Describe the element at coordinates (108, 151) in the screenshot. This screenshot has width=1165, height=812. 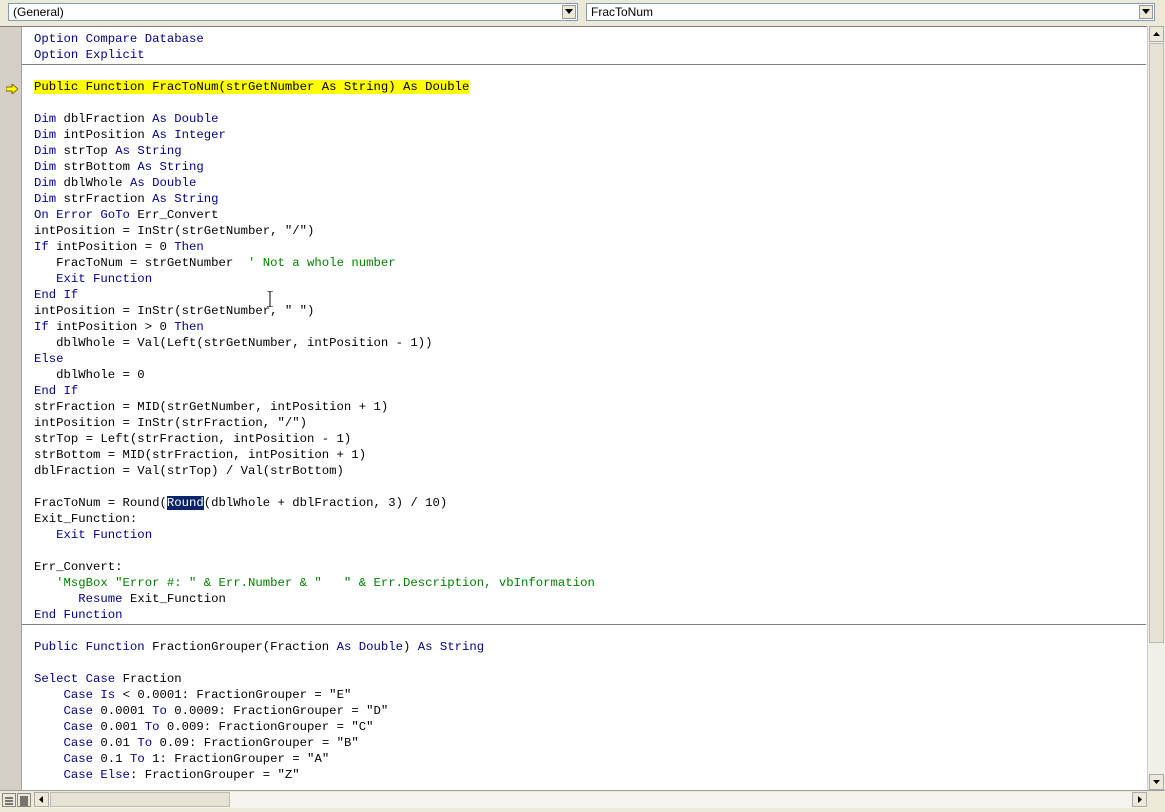
I see `code-line: Dim strTop As String` at that location.